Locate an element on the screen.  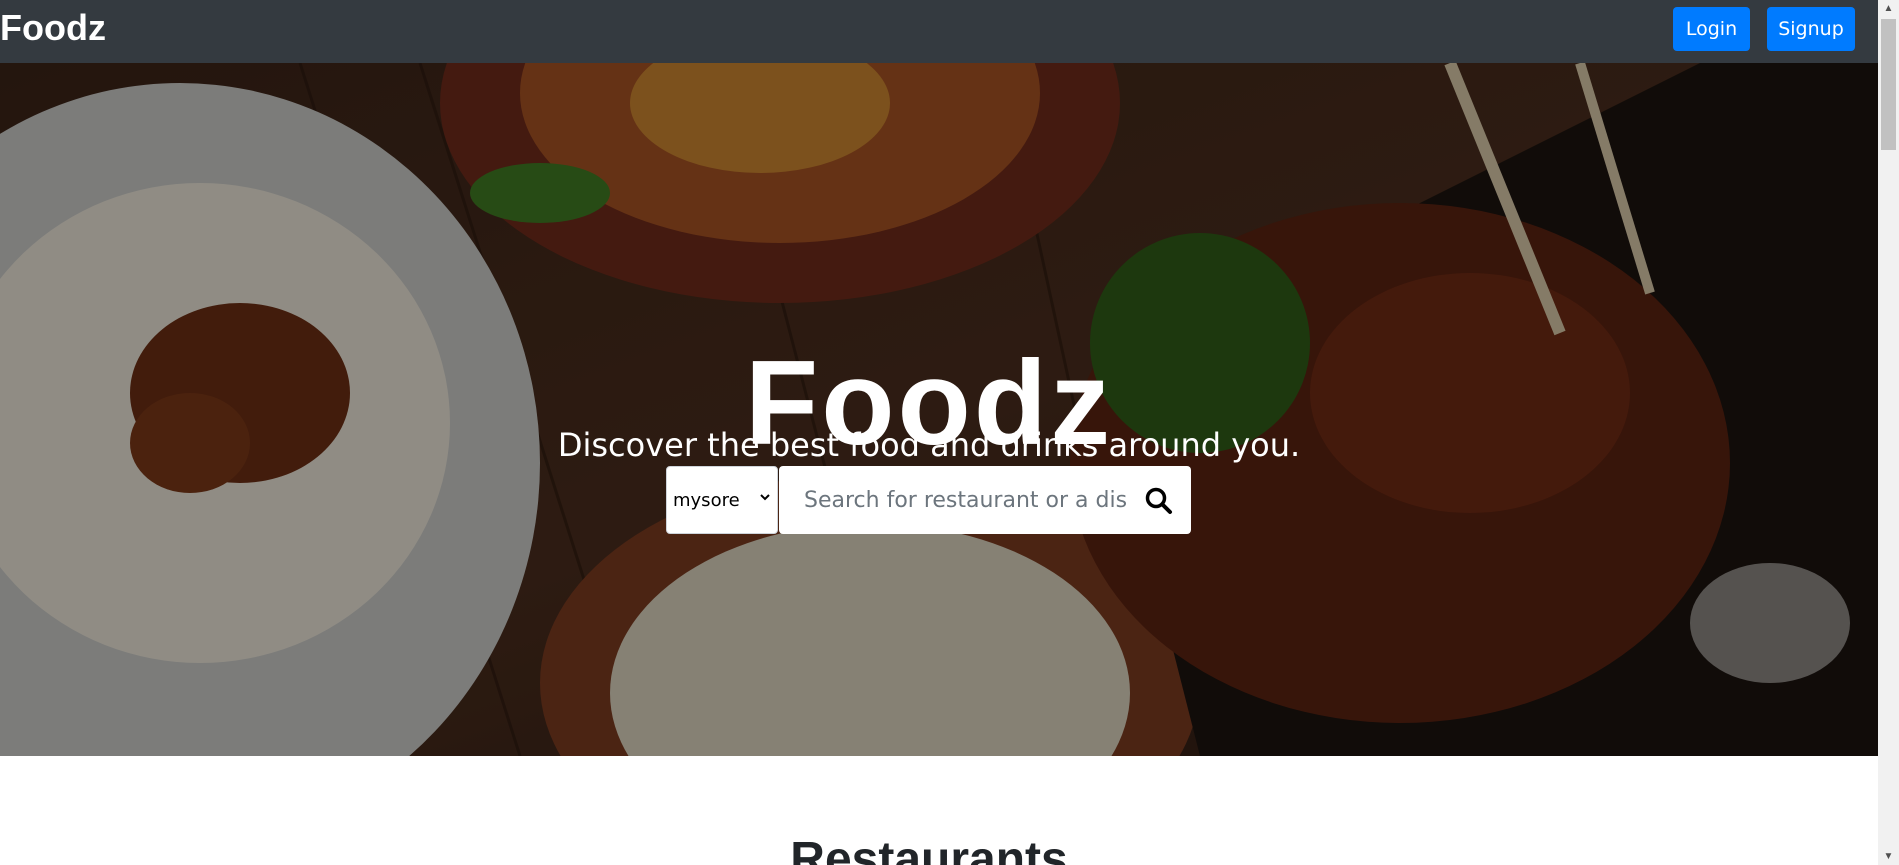
city-select: mysore is located at coordinates (722, 500).